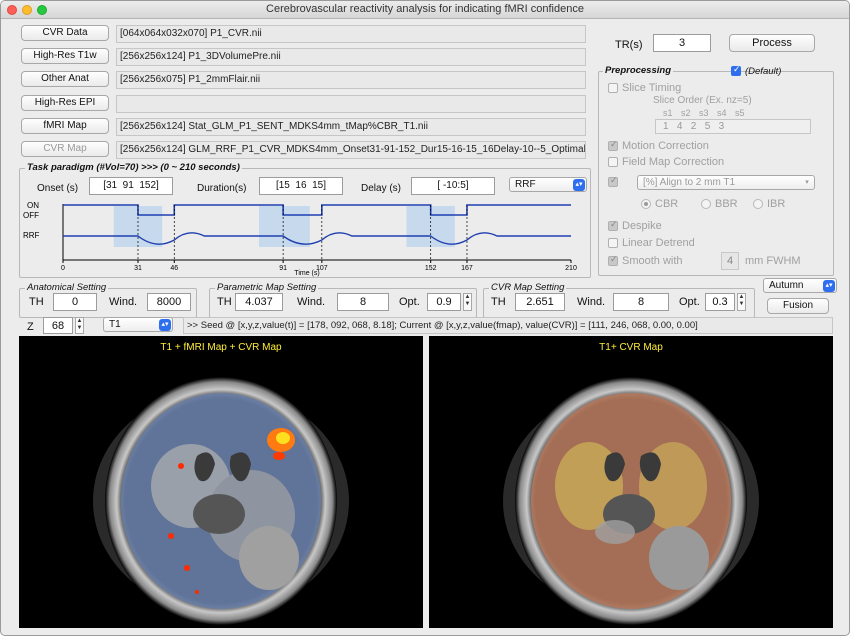  What do you see at coordinates (540, 302) in the screenshot?
I see `cvr-th-input: 2.651` at bounding box center [540, 302].